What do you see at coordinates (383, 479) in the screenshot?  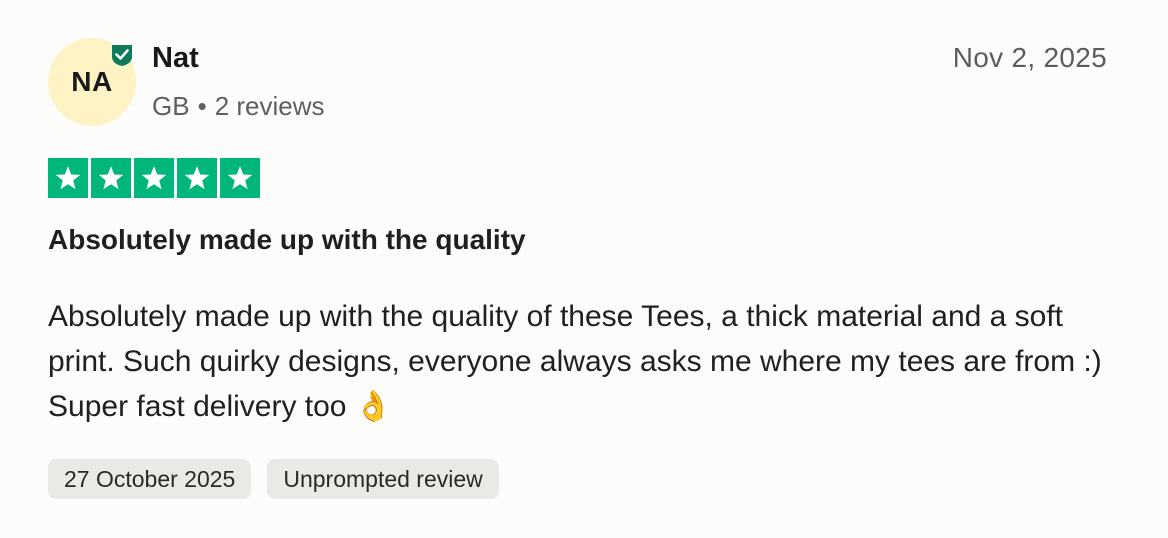 I see `unprompted-review-tag: Unprompted review` at bounding box center [383, 479].